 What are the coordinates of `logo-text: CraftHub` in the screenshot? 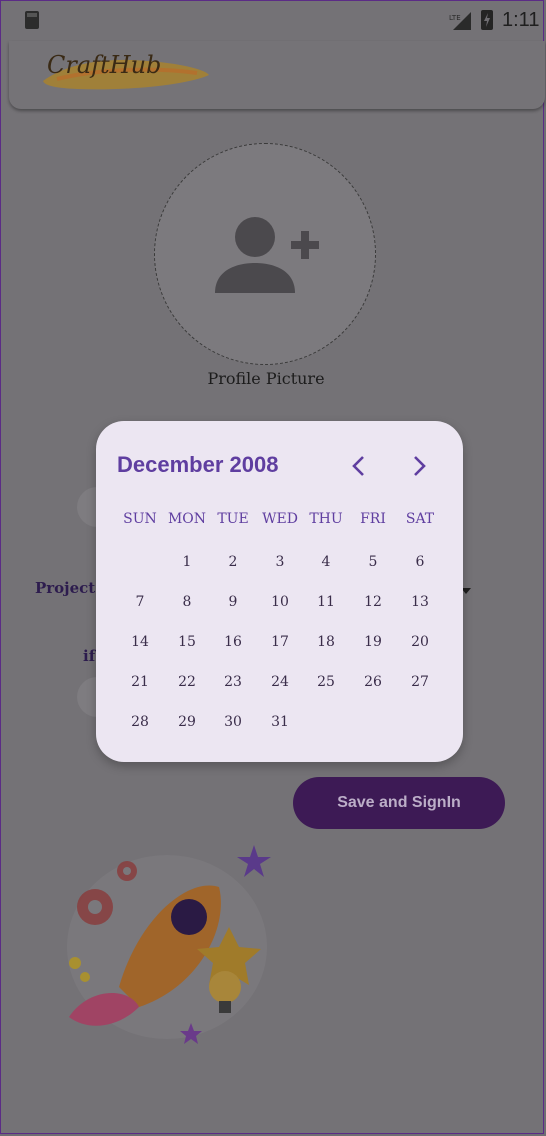 It's located at (104, 65).